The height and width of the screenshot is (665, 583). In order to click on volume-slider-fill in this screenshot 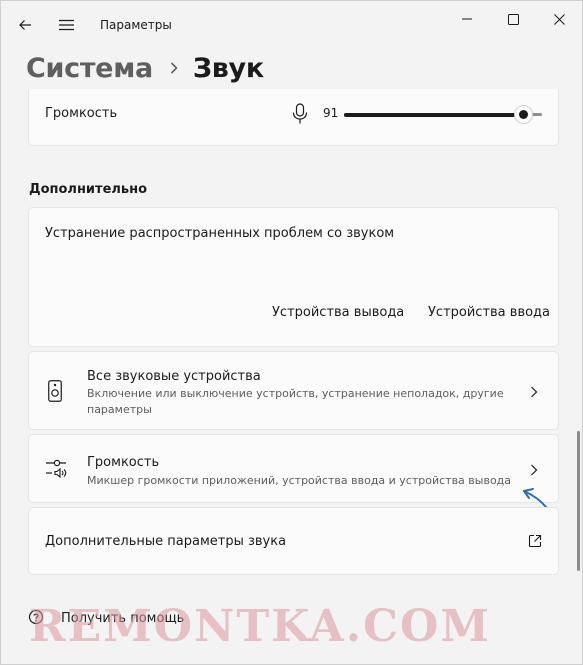, I will do `click(434, 114)`.